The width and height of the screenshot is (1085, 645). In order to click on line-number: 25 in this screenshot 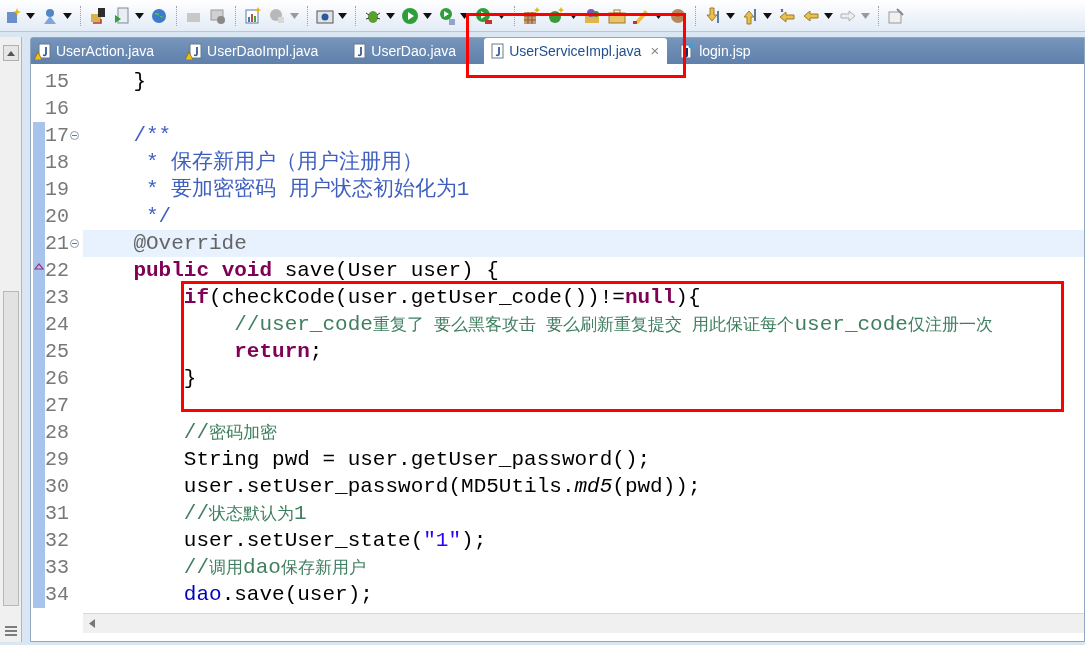, I will do `click(57, 351)`.